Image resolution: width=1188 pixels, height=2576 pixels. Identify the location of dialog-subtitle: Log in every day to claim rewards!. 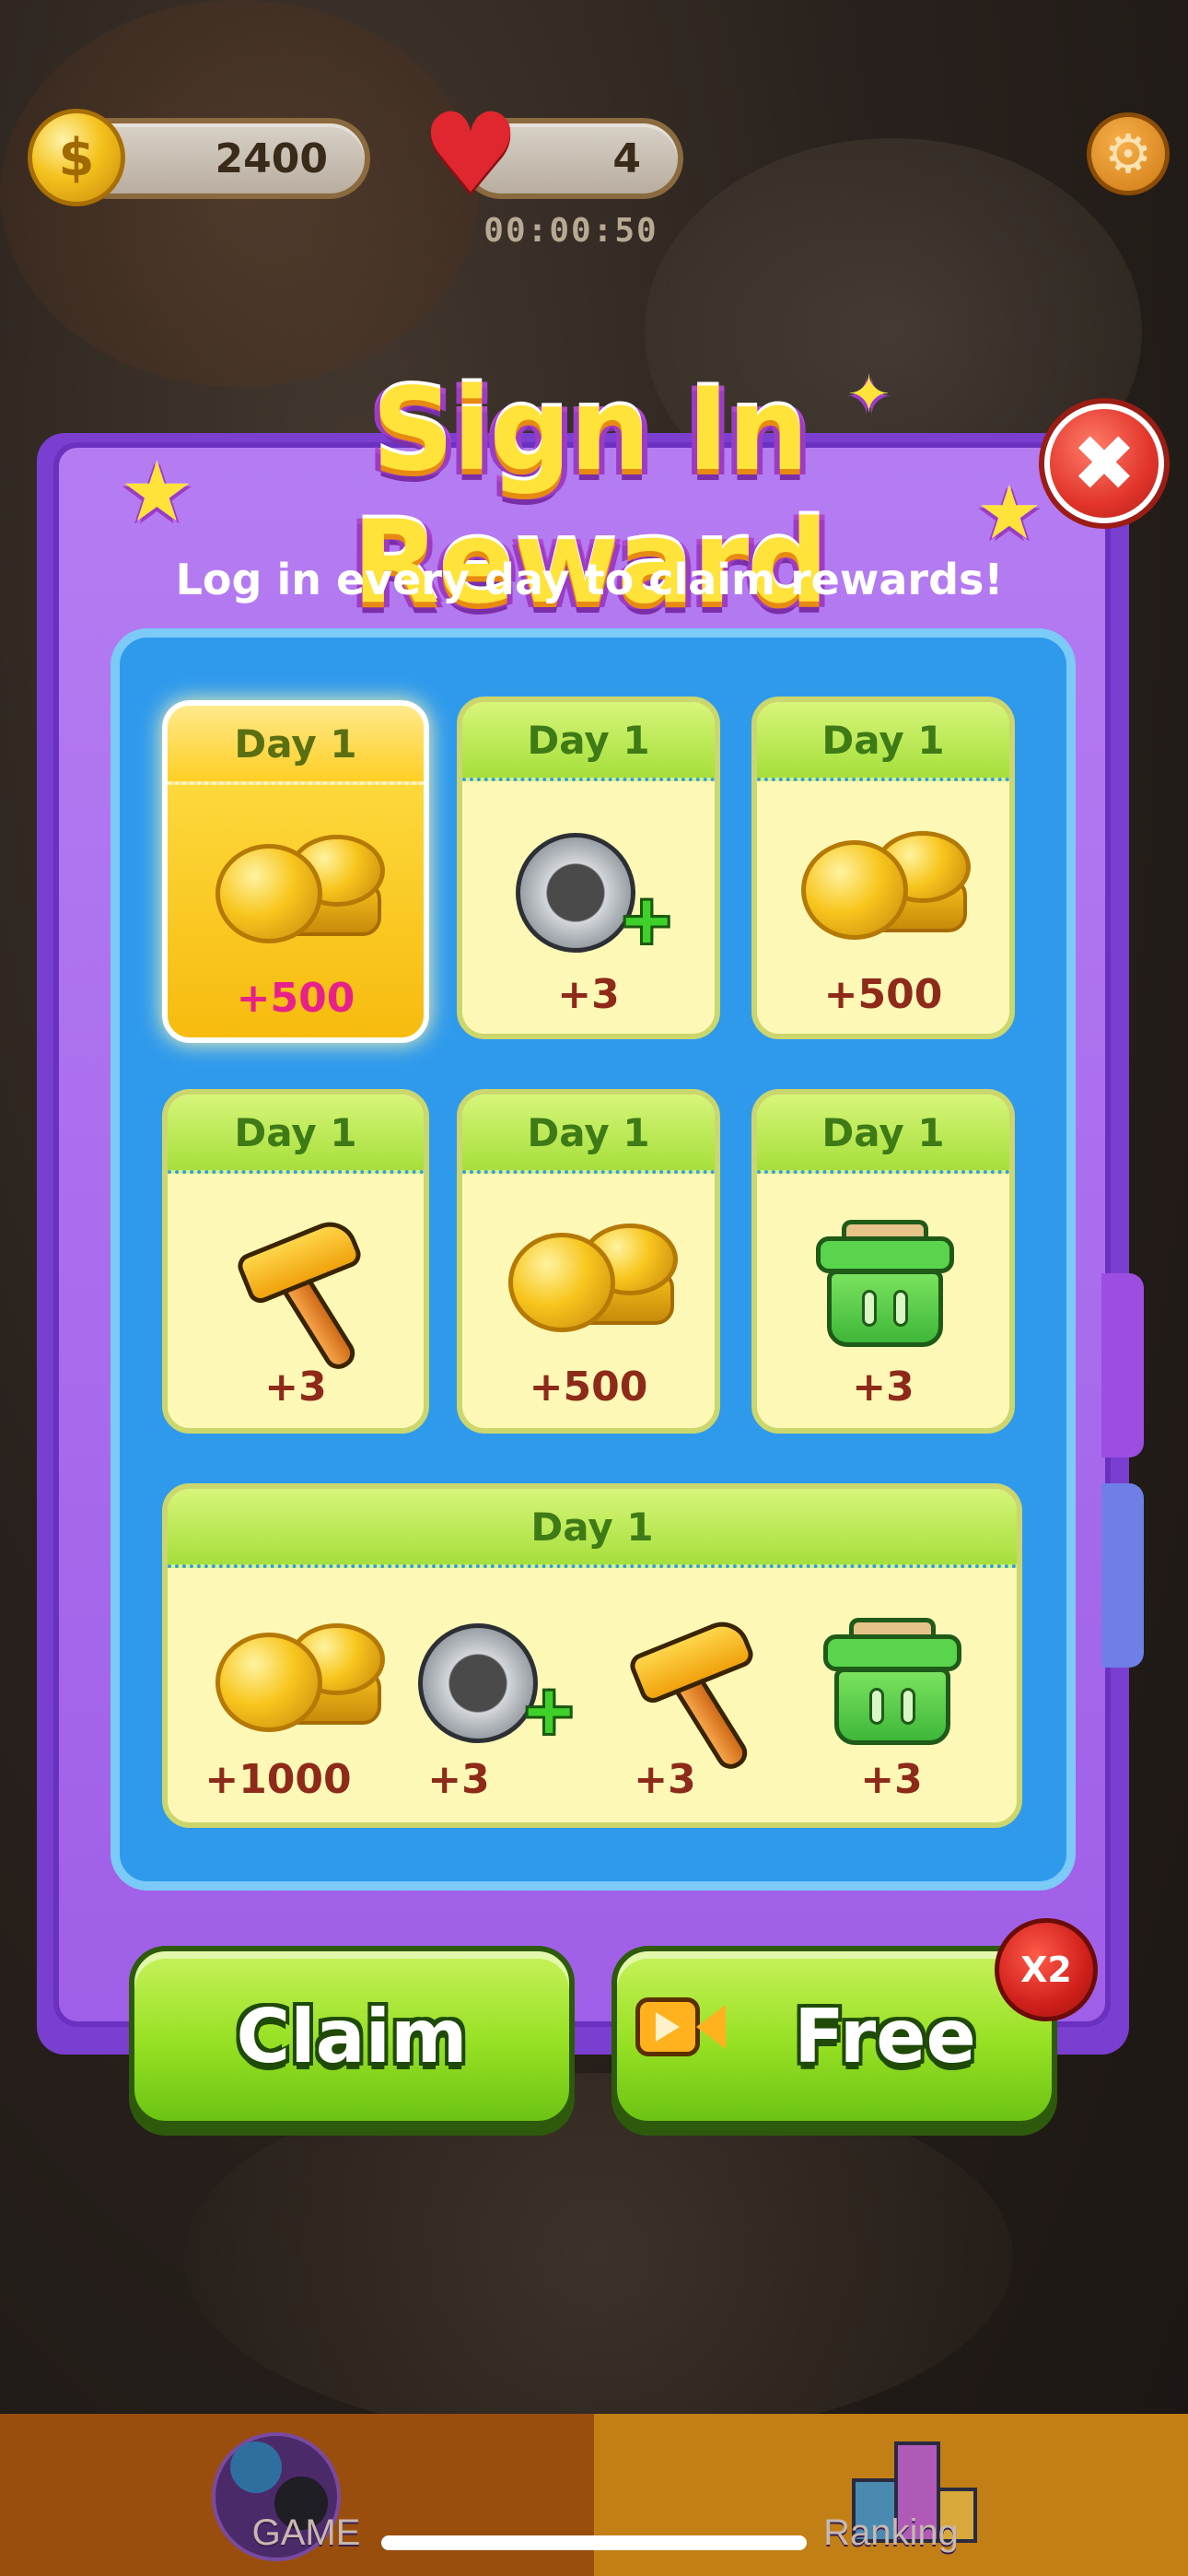
(589, 579).